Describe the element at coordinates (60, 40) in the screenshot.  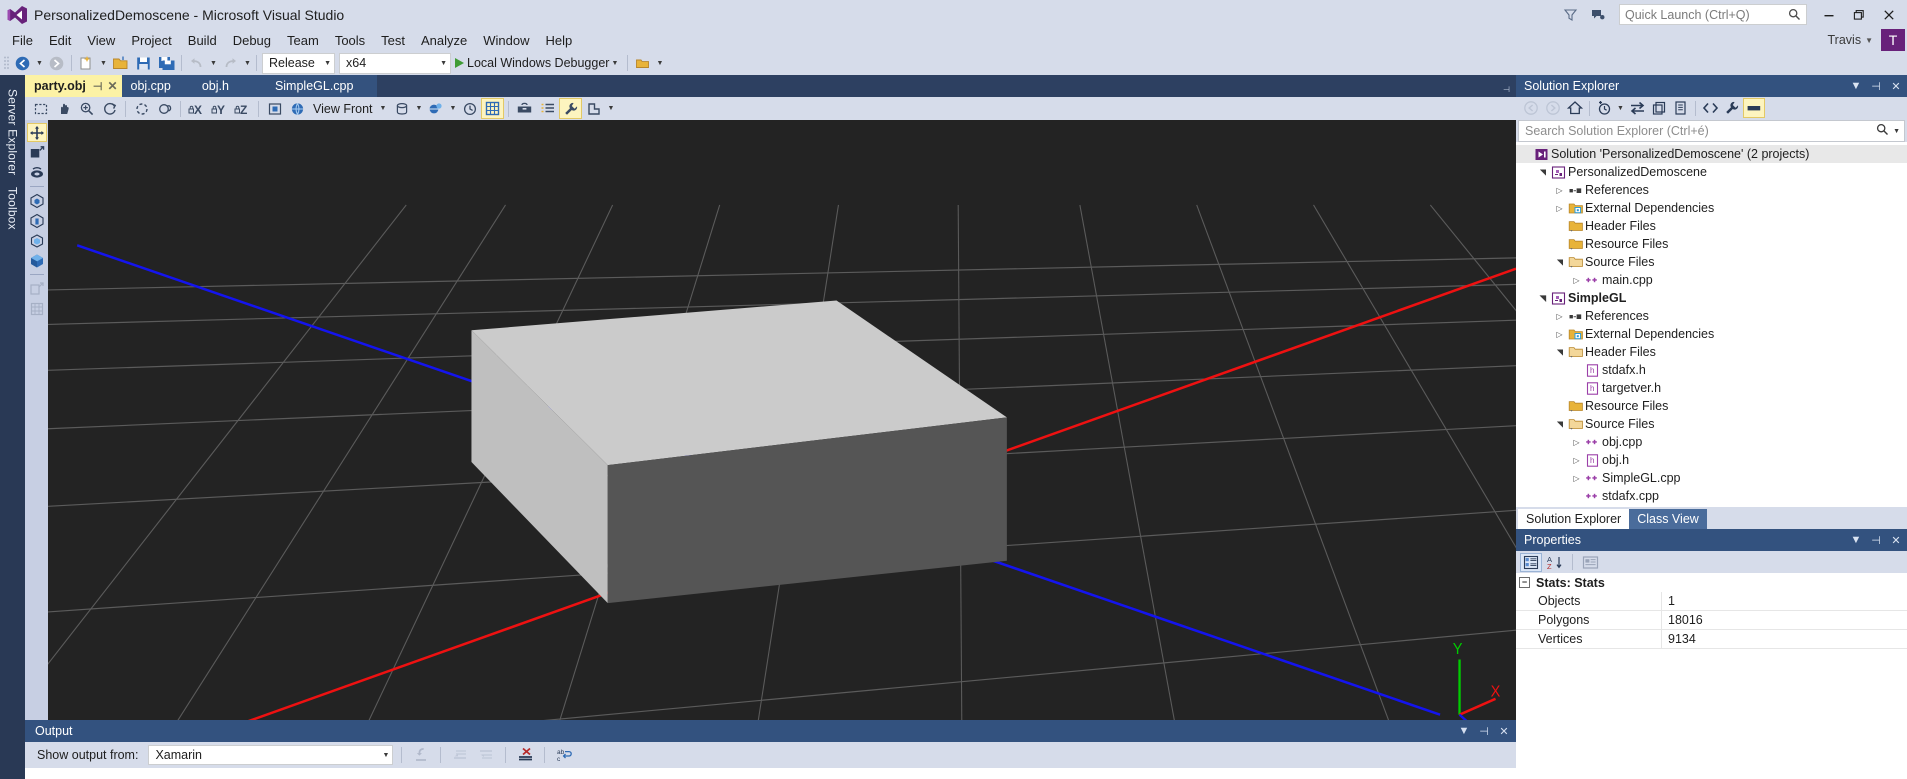
I see `menu-edit: Edit` at that location.